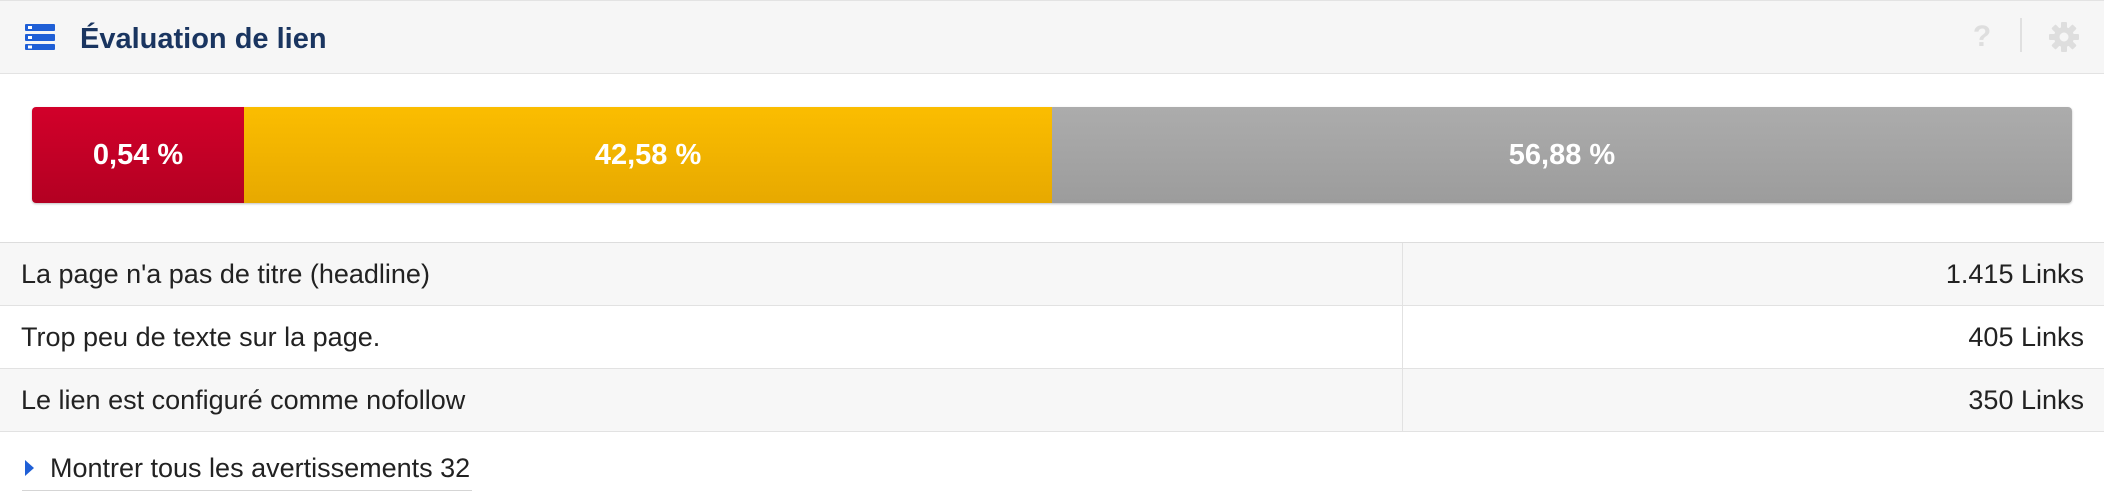 The width and height of the screenshot is (2104, 498). What do you see at coordinates (225, 274) in the screenshot?
I see `warning-label: La page n'a pas de titre (headline)` at bounding box center [225, 274].